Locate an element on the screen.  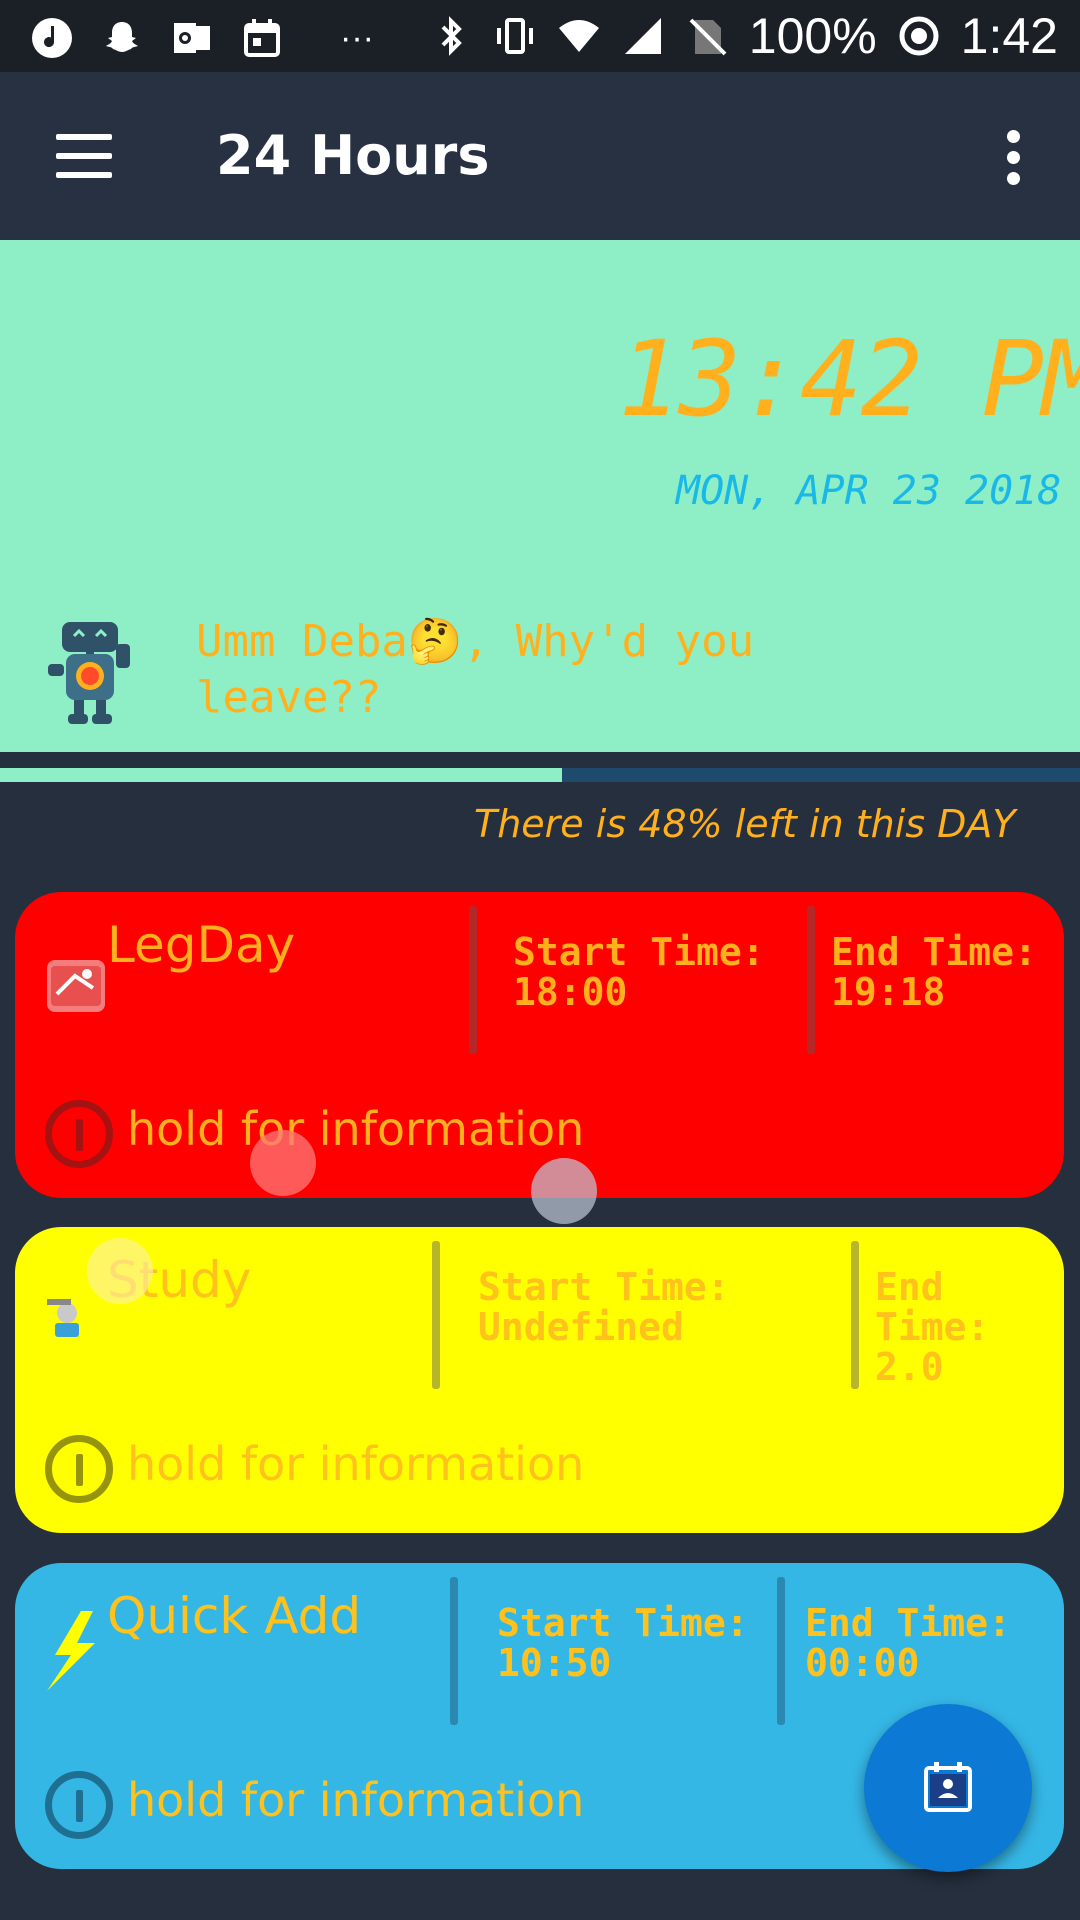
start-time: Start Time: 18:00 is located at coordinates (648, 972).